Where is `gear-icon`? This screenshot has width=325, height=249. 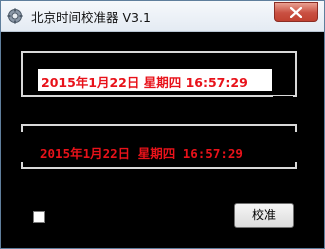
gear-icon is located at coordinates (15, 16).